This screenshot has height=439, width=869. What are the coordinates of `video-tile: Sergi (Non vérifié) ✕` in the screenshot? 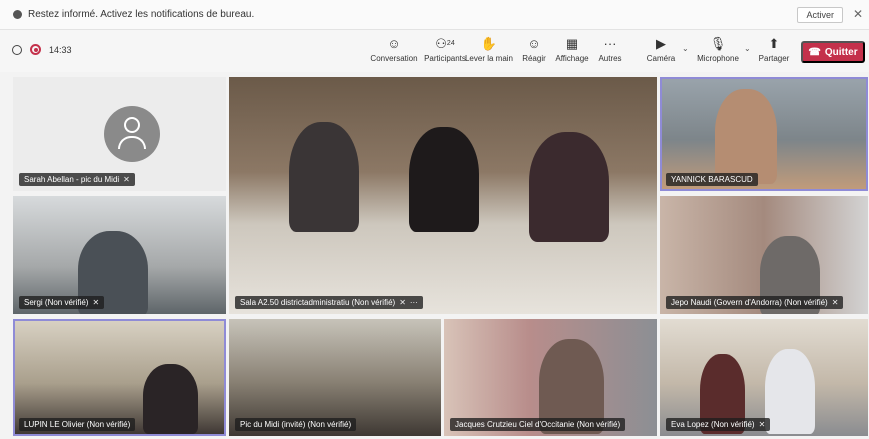 It's located at (119, 255).